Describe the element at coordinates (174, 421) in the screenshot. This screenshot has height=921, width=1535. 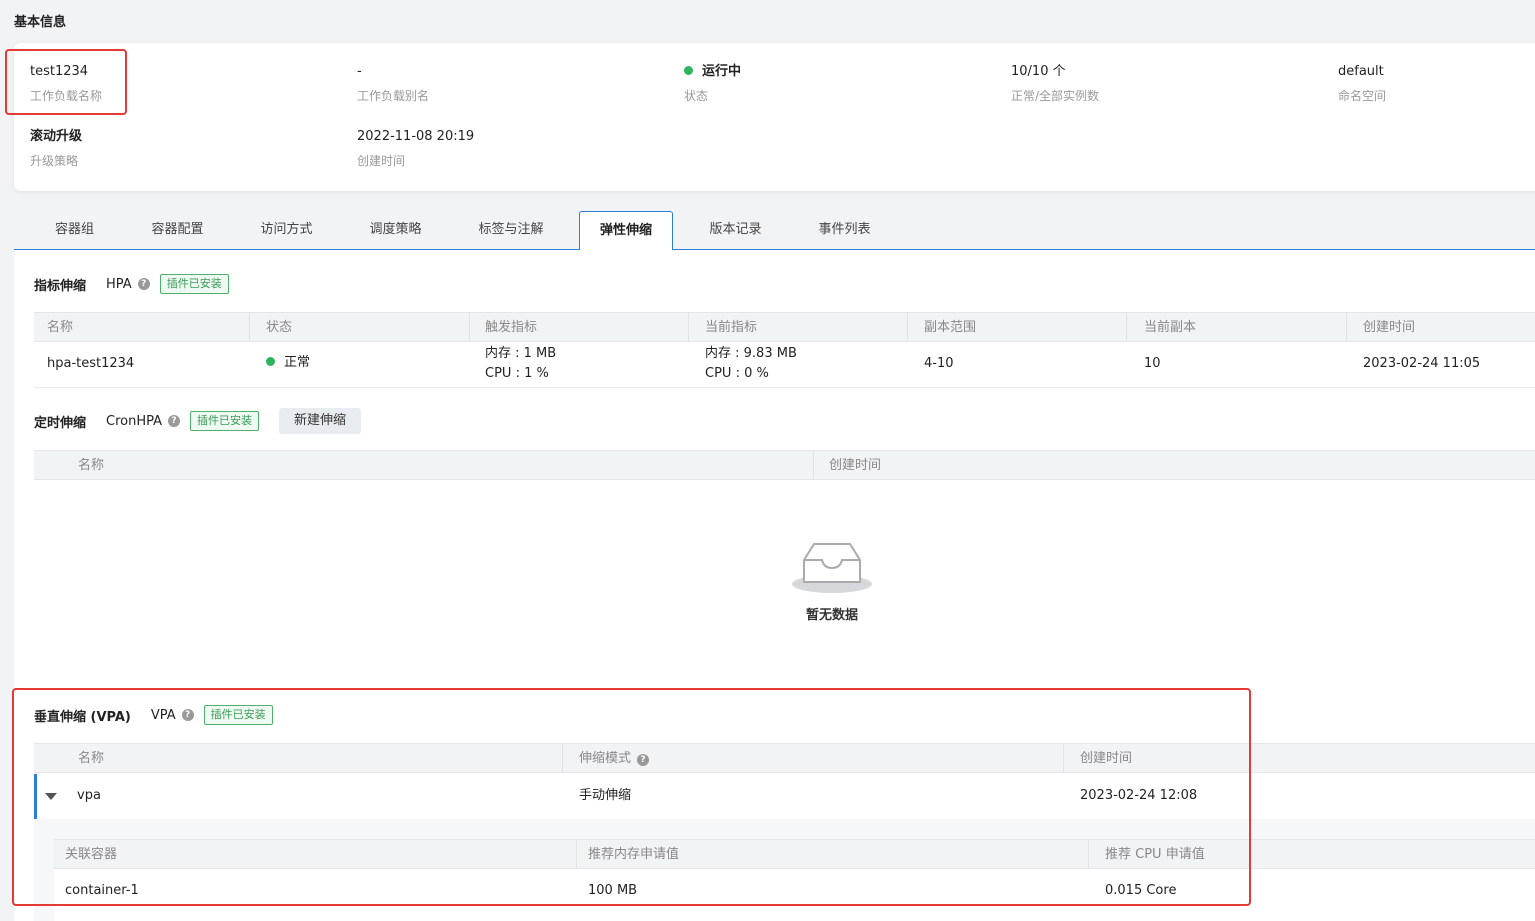
I see `cronhpa-help-icon: ?` at that location.